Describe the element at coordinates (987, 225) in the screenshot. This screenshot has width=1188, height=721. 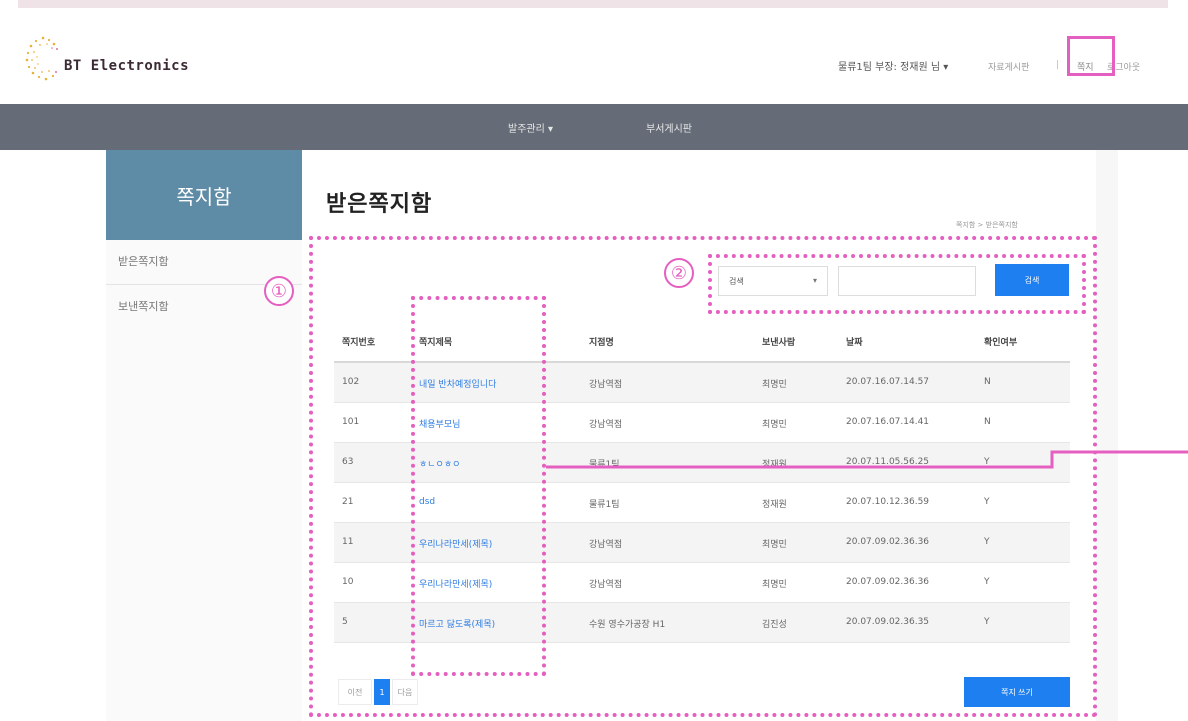
I see `breadcrumb: 쪽지함 > 받은쪽지함` at that location.